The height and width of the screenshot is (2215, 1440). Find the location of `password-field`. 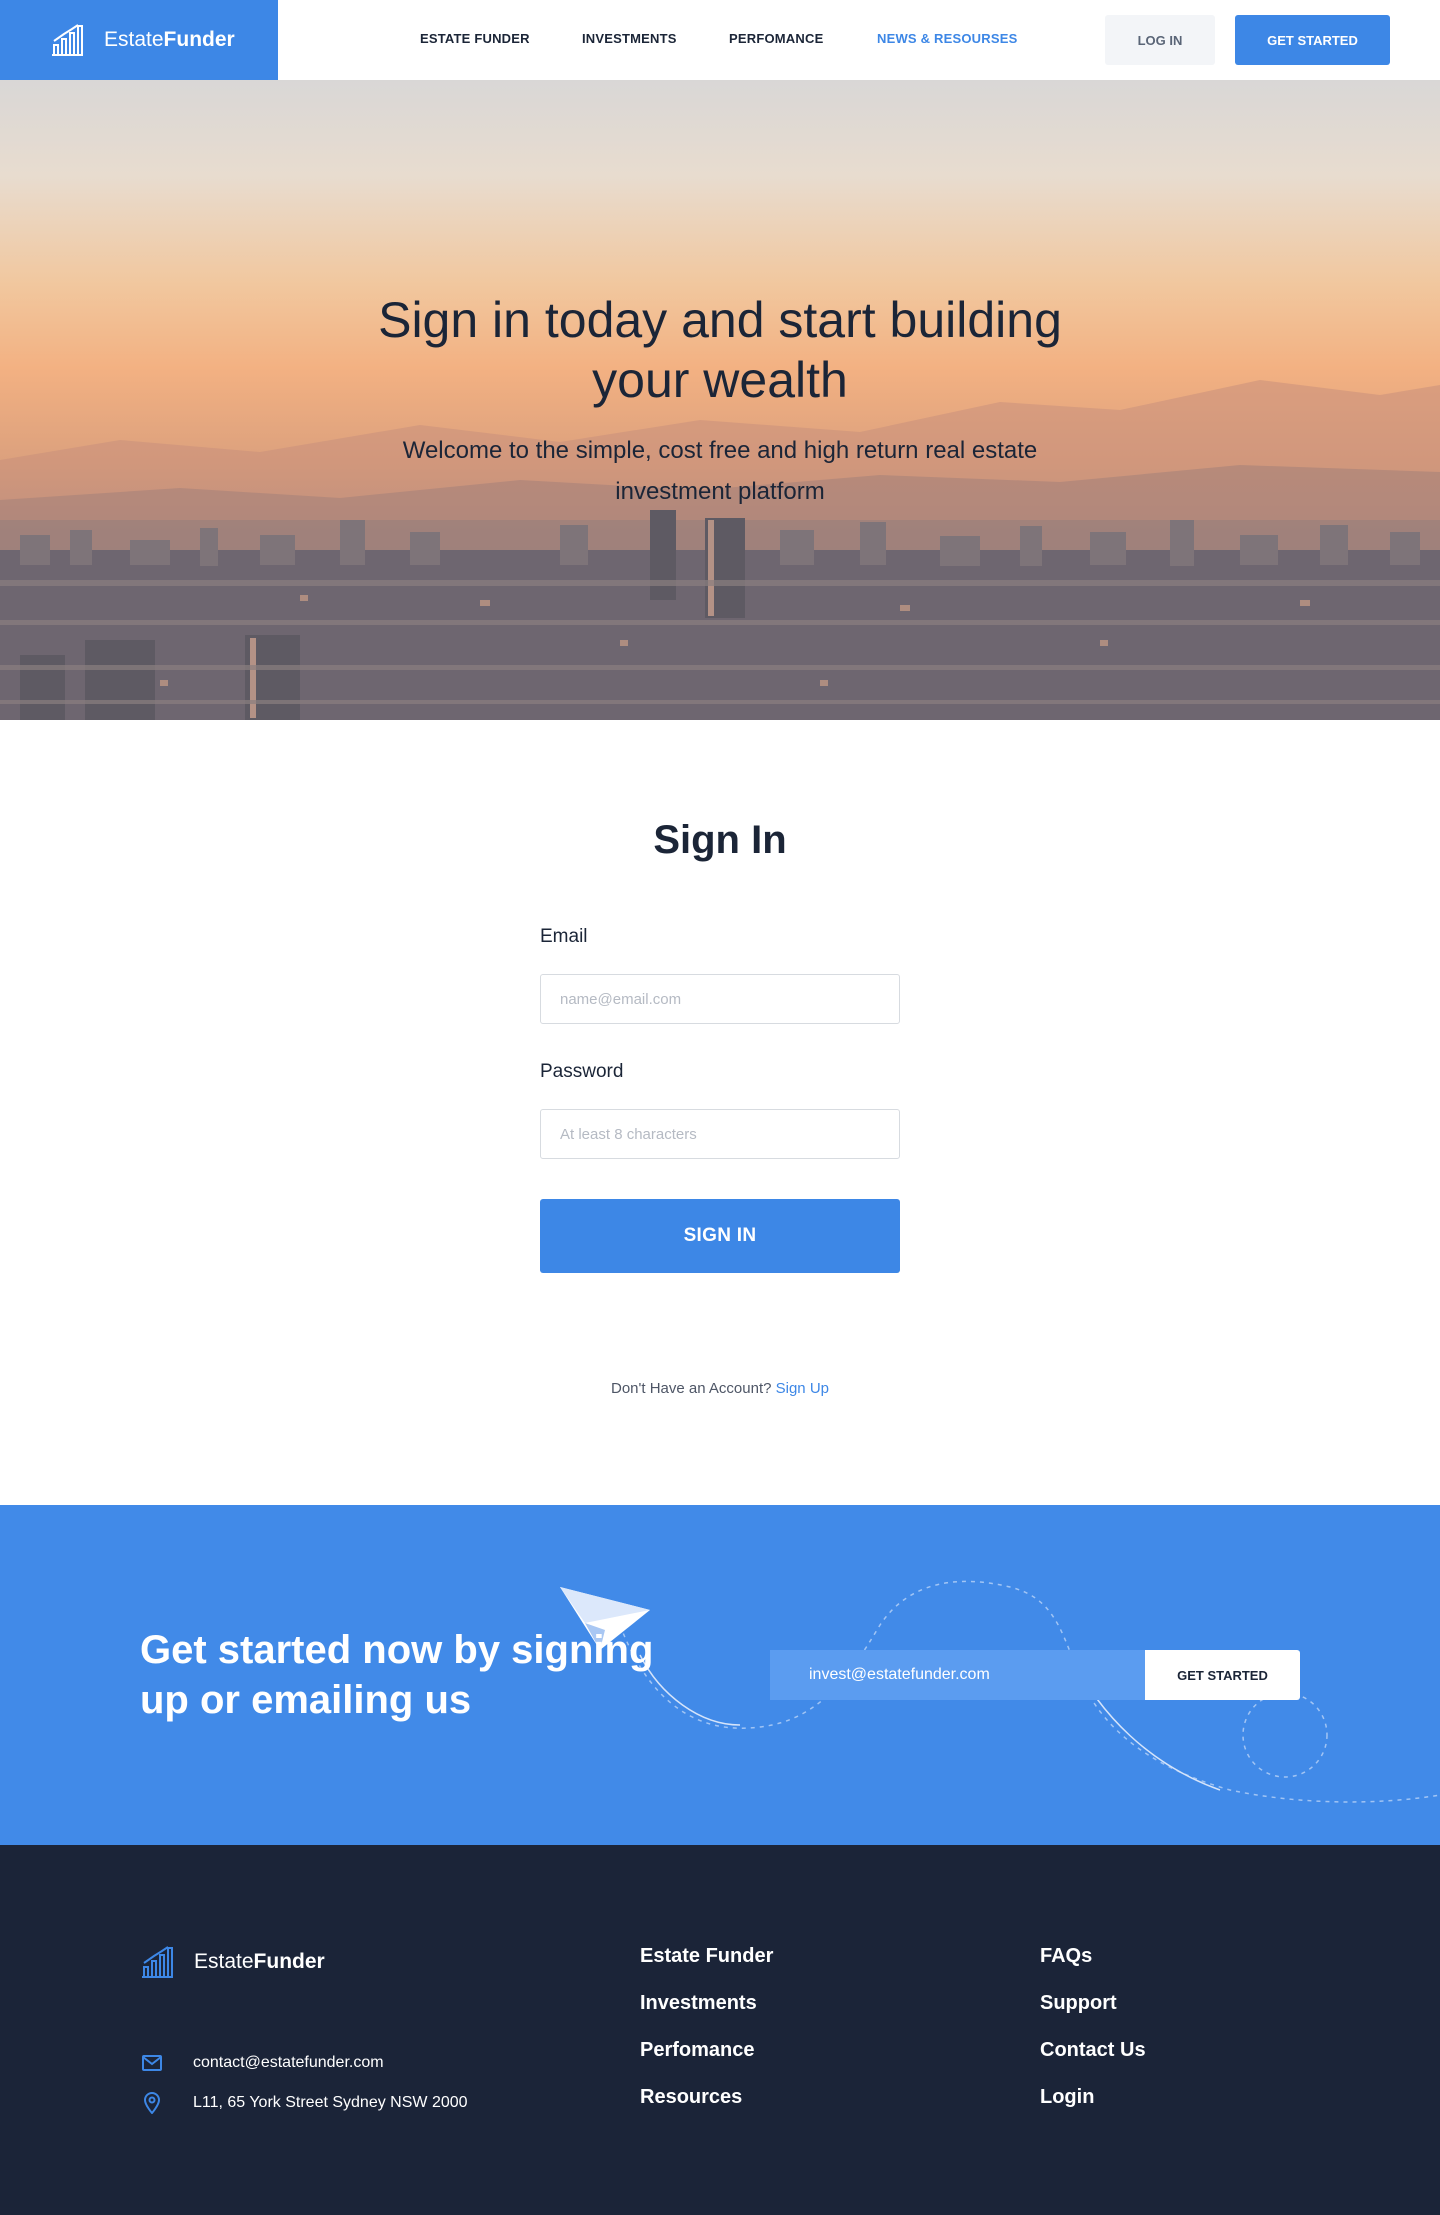

password-field is located at coordinates (720, 1134).